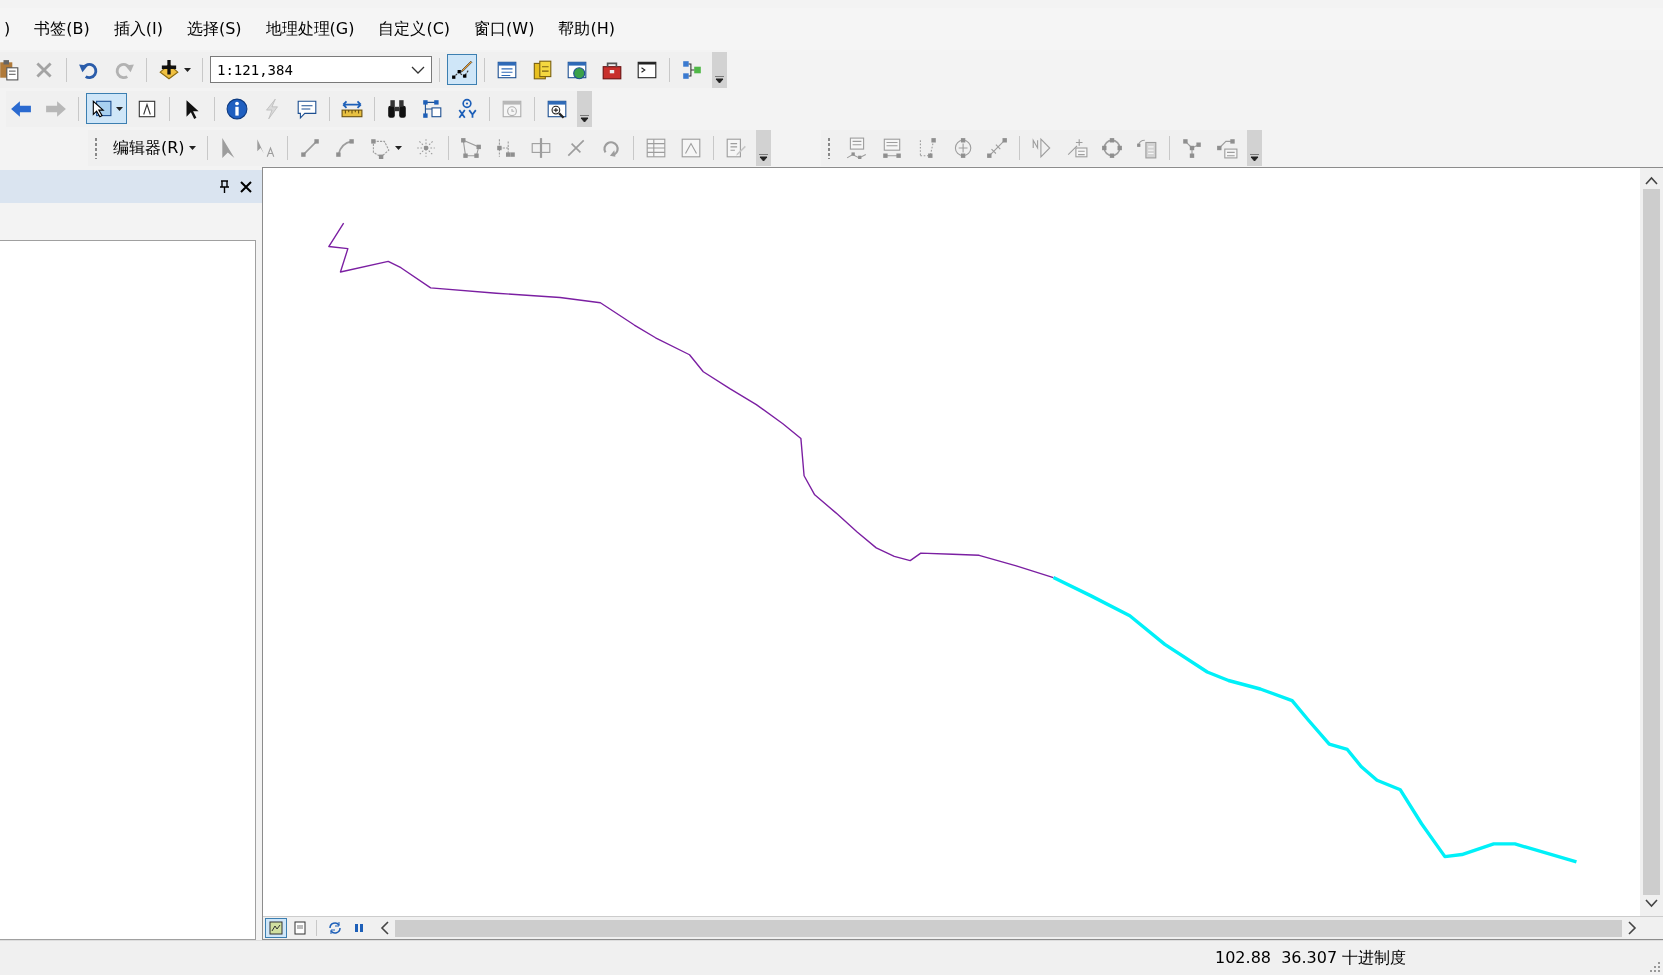 The image size is (1663, 975). Describe the element at coordinates (505, 147) in the screenshot. I see `reshape-icon` at that location.